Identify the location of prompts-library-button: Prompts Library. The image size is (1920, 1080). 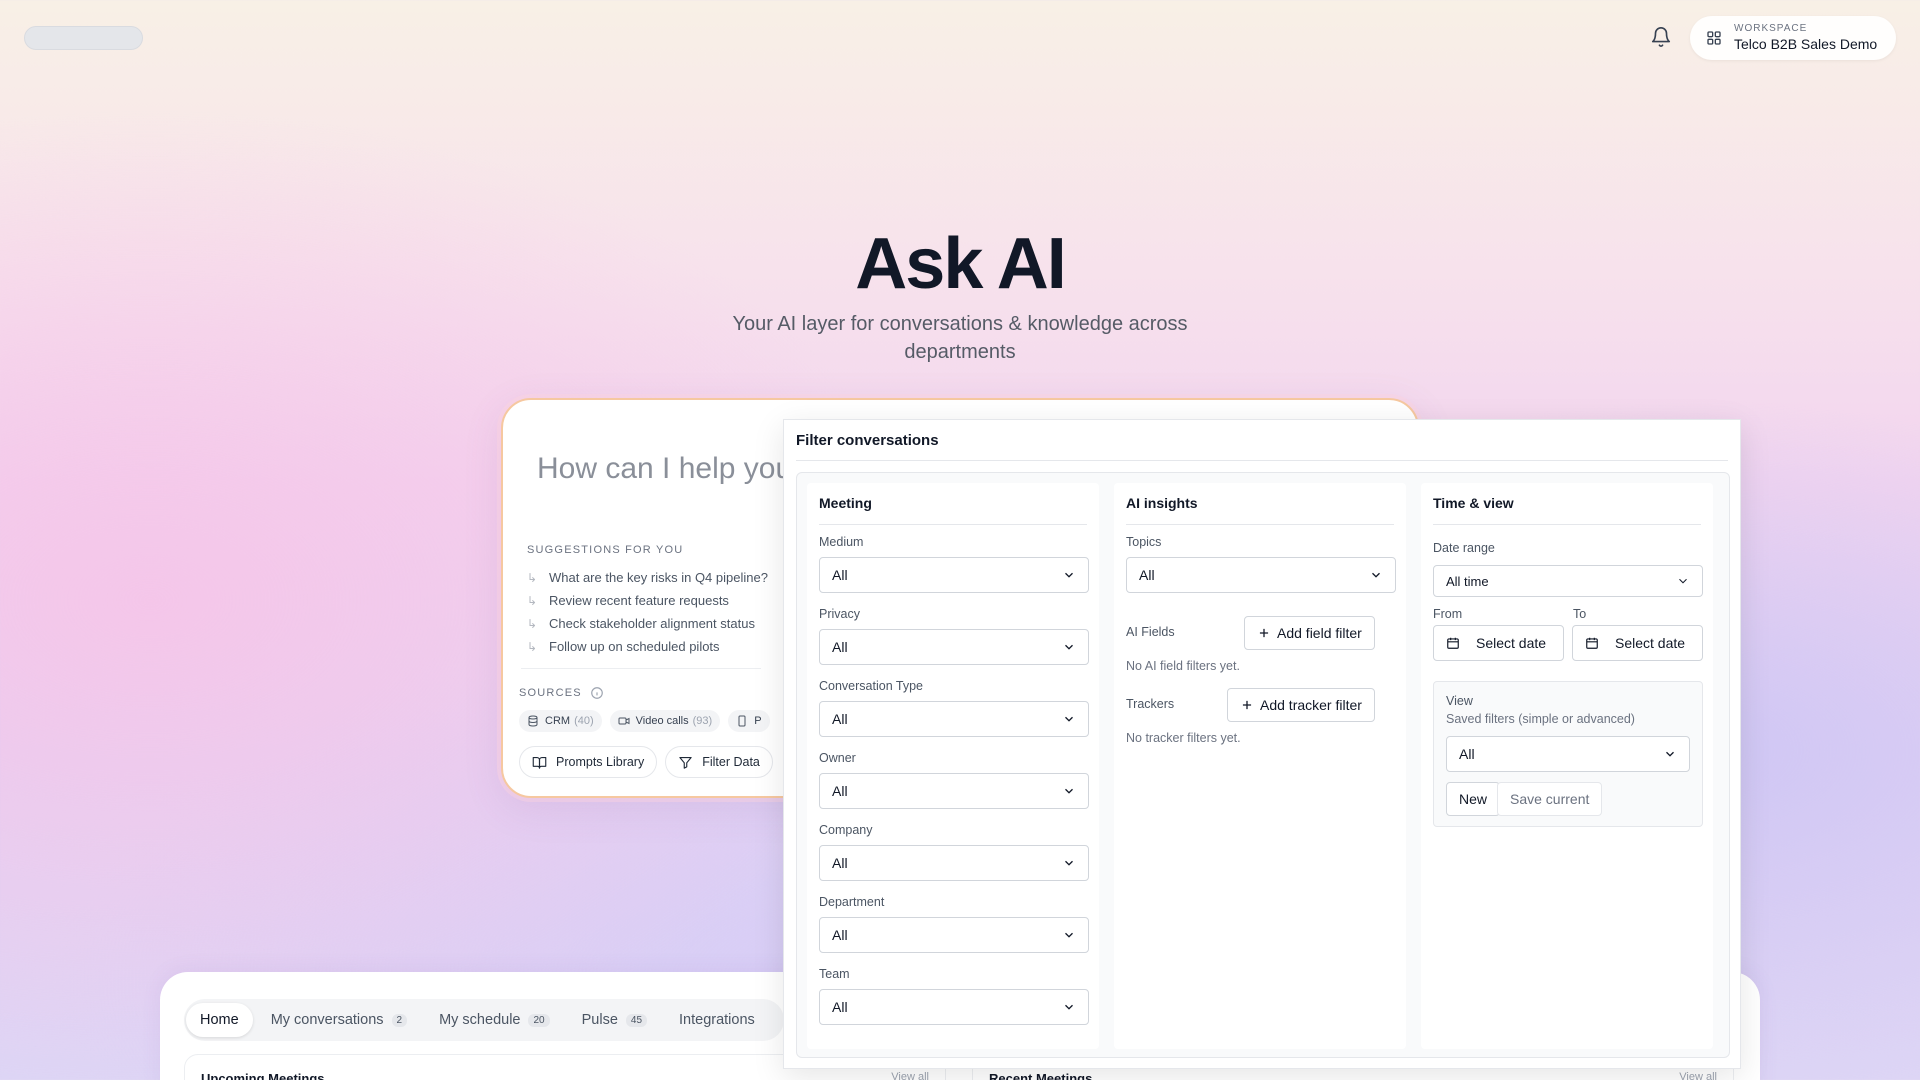
(588, 762).